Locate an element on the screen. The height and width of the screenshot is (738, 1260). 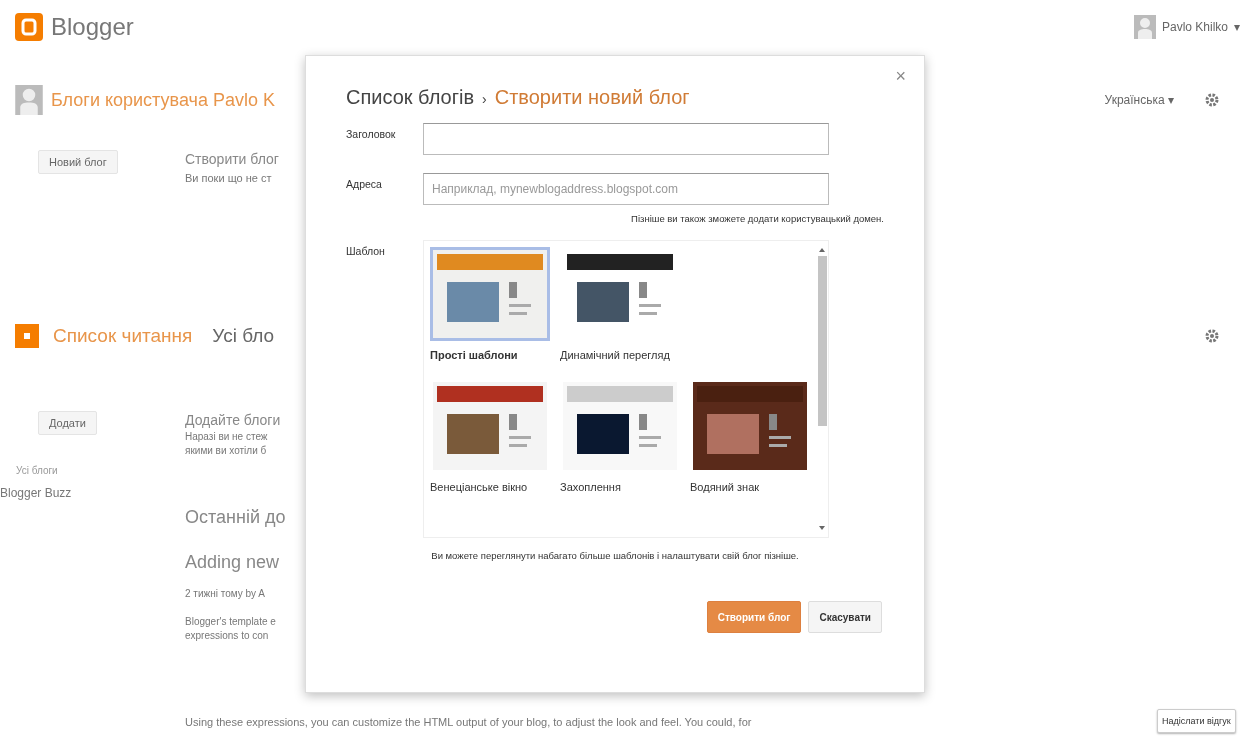
cancel-button: Скасувати is located at coordinates (845, 617).